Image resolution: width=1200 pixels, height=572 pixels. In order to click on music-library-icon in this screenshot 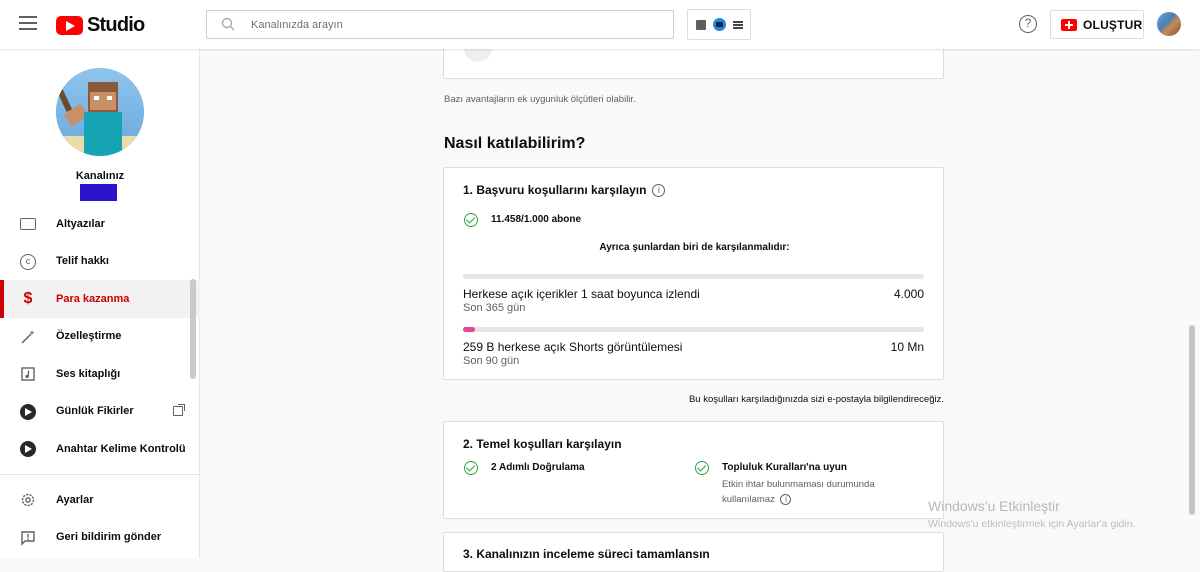, I will do `click(28, 374)`.